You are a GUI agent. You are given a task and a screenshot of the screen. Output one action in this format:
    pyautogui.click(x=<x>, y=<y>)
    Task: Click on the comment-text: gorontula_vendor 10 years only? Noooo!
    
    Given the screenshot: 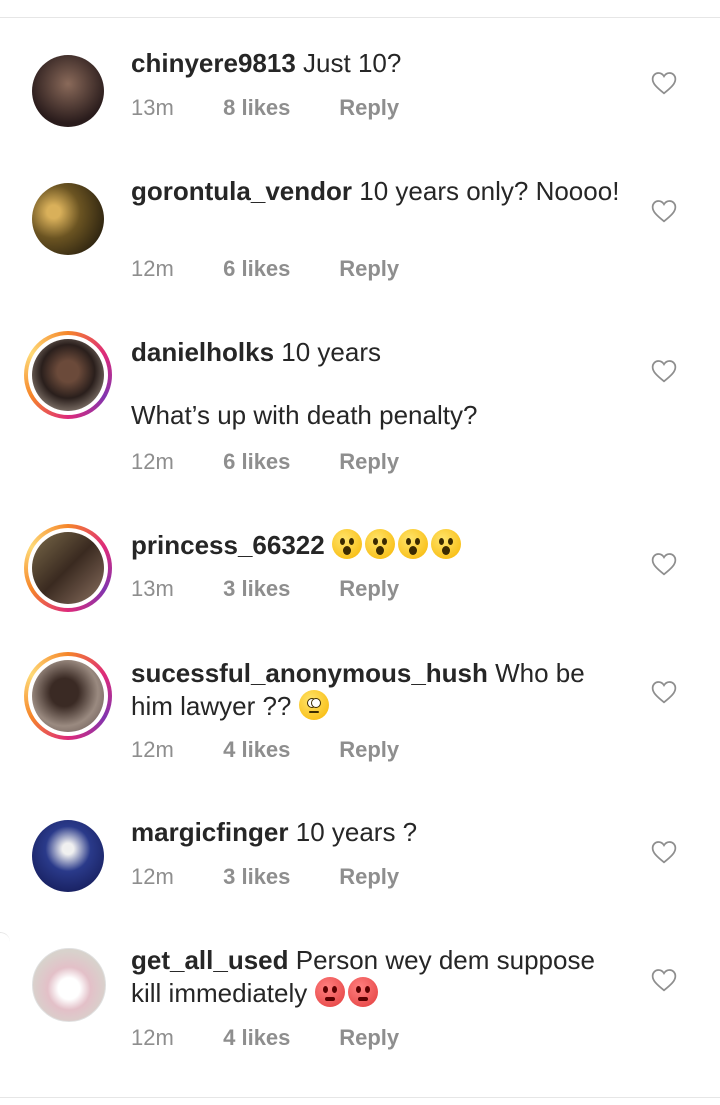 What is the action you would take?
    pyautogui.click(x=381, y=191)
    